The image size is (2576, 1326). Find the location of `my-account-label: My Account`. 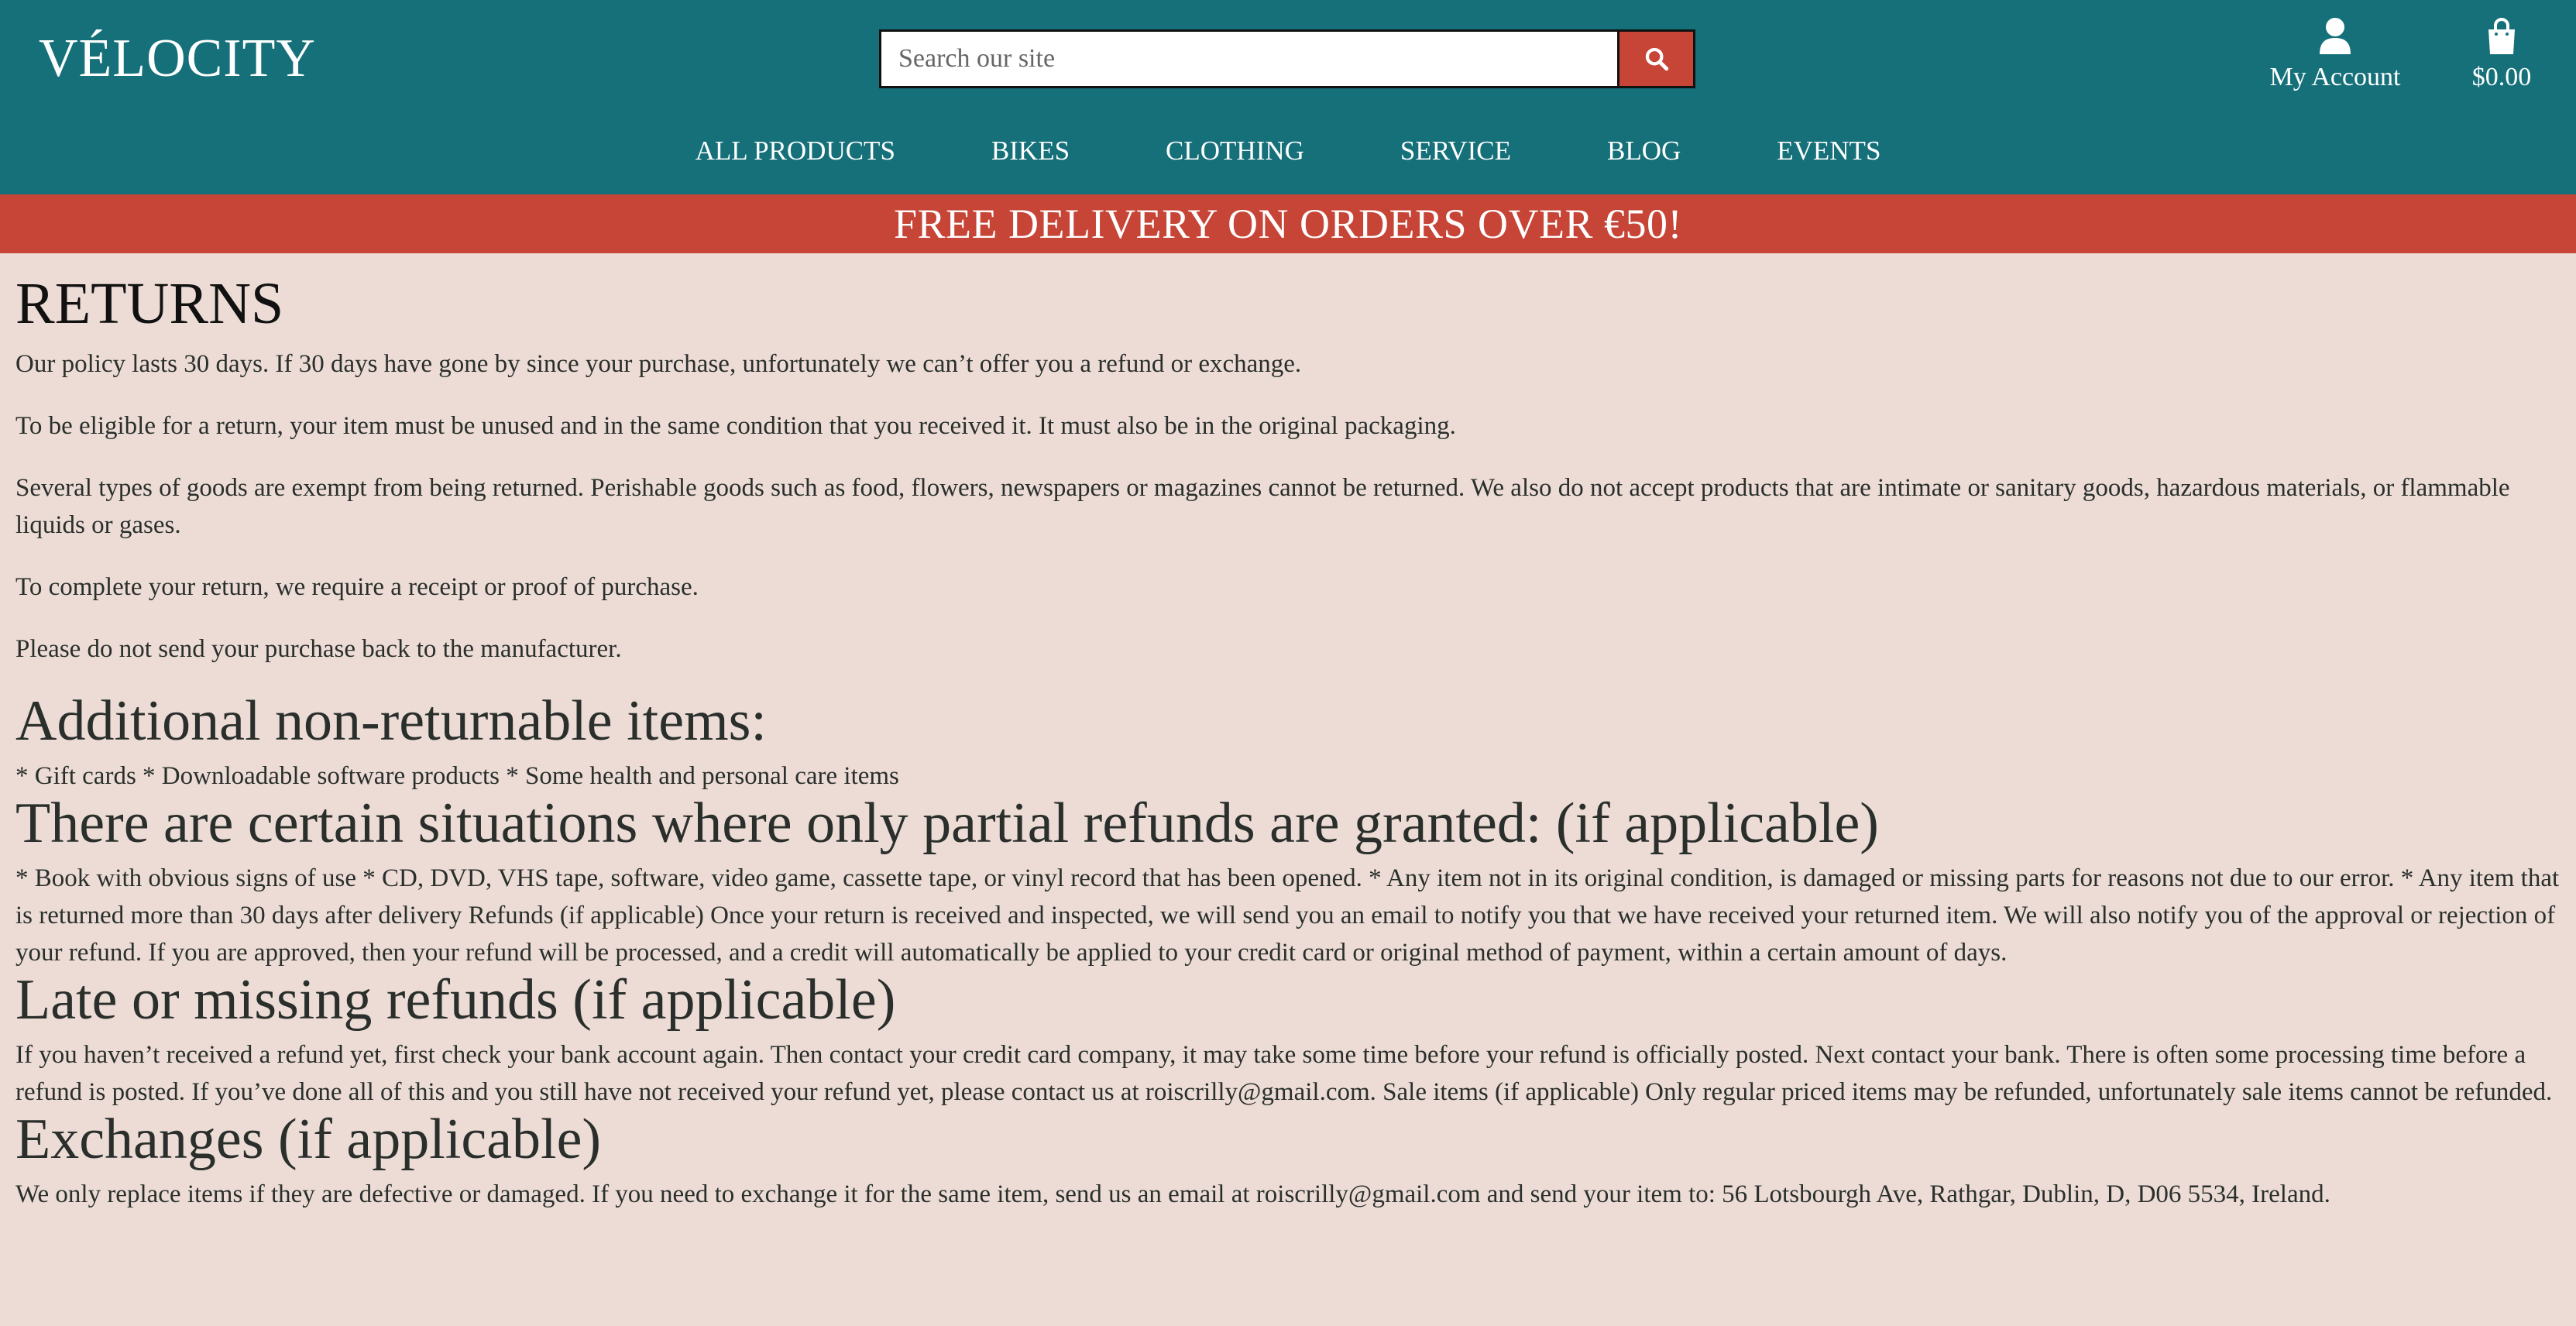

my-account-label: My Account is located at coordinates (2335, 77).